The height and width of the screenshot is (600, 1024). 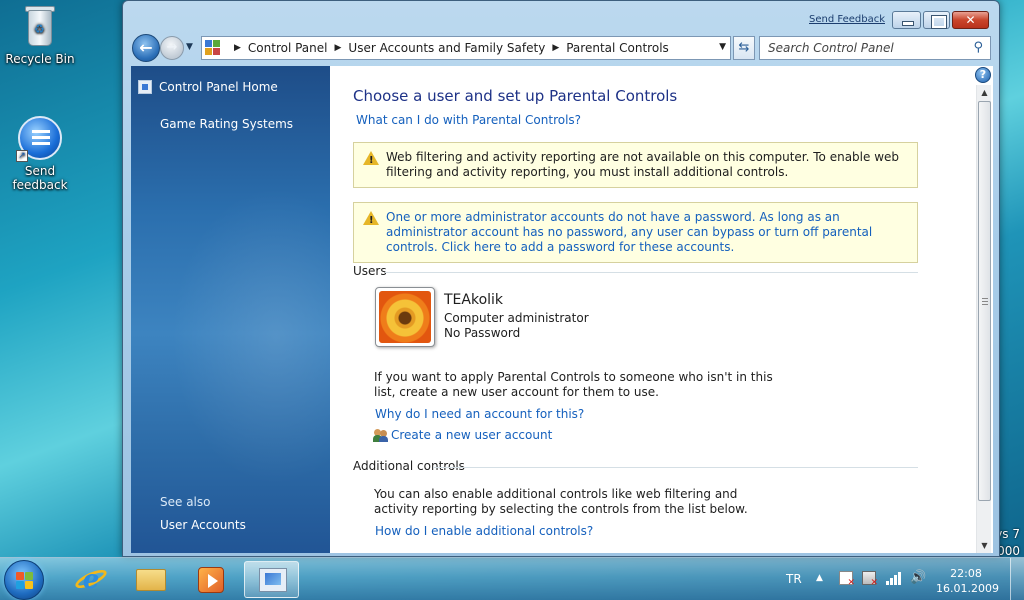 What do you see at coordinates (512, 578) in the screenshot?
I see `taskbar: e TR ▲ 🔊 22:08 16.01.2009` at bounding box center [512, 578].